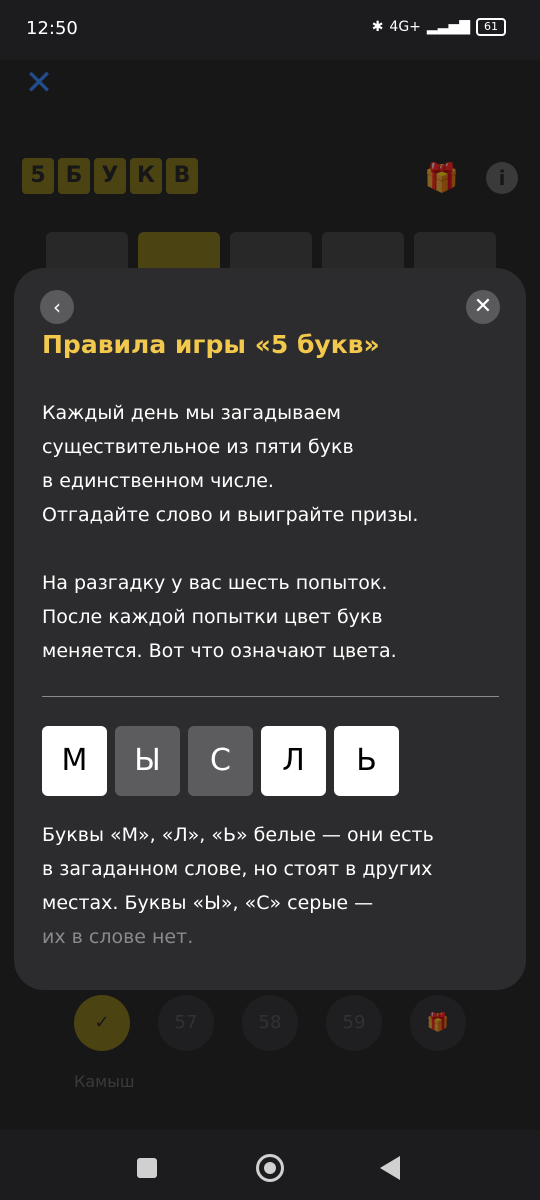  Describe the element at coordinates (74, 761) in the screenshot. I see `example-tile: М` at that location.